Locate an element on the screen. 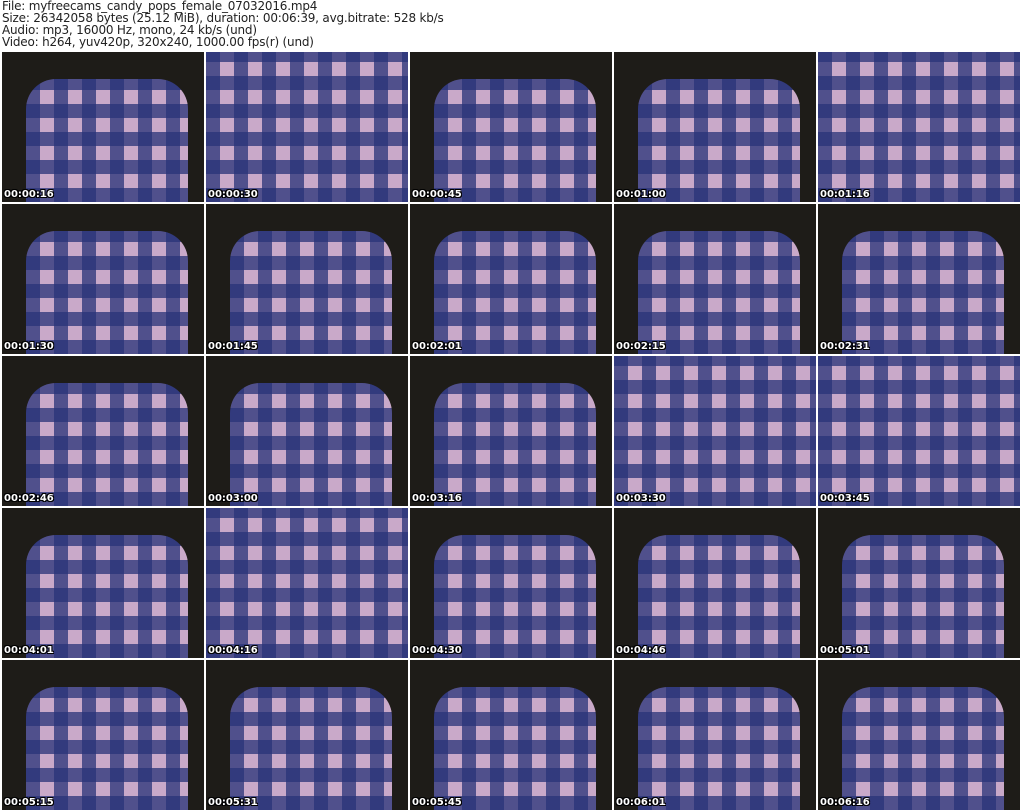 This screenshot has height=811, width=1024. video-frame-thumbnail: 00:02:46 is located at coordinates (103, 431).